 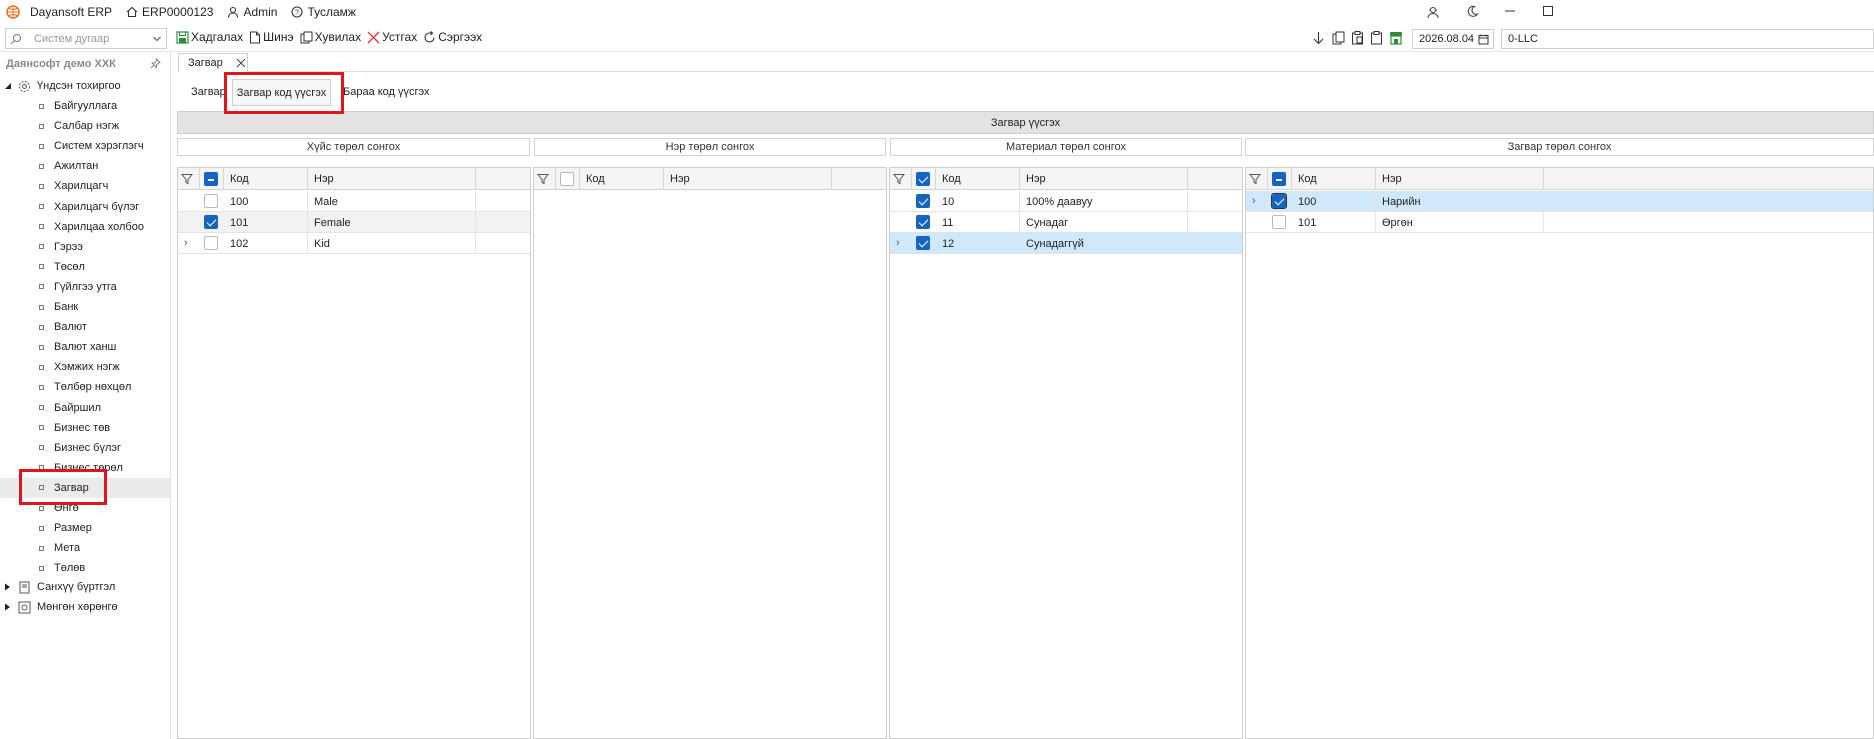 What do you see at coordinates (85, 347) in the screenshot?
I see `sidebar-item: Валют ханш` at bounding box center [85, 347].